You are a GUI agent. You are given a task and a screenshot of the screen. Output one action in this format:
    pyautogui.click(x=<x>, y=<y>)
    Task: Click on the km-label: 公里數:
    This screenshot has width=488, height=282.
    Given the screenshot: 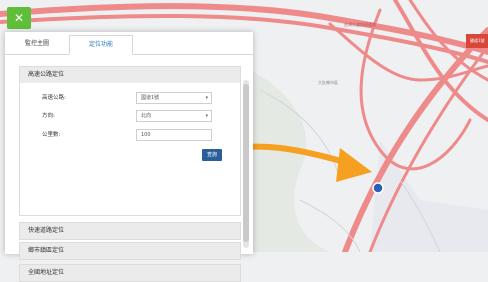 What is the action you would take?
    pyautogui.click(x=51, y=135)
    